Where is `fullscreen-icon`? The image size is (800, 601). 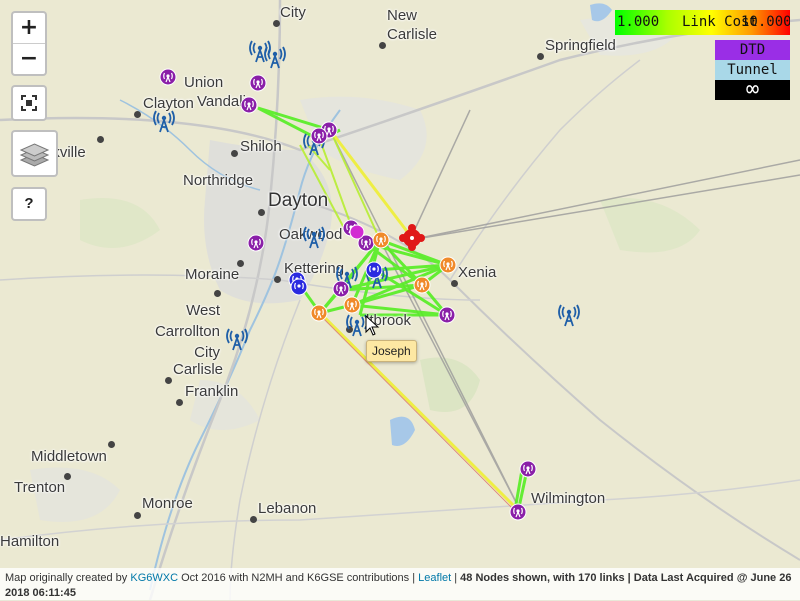
fullscreen-icon is located at coordinates (29, 103).